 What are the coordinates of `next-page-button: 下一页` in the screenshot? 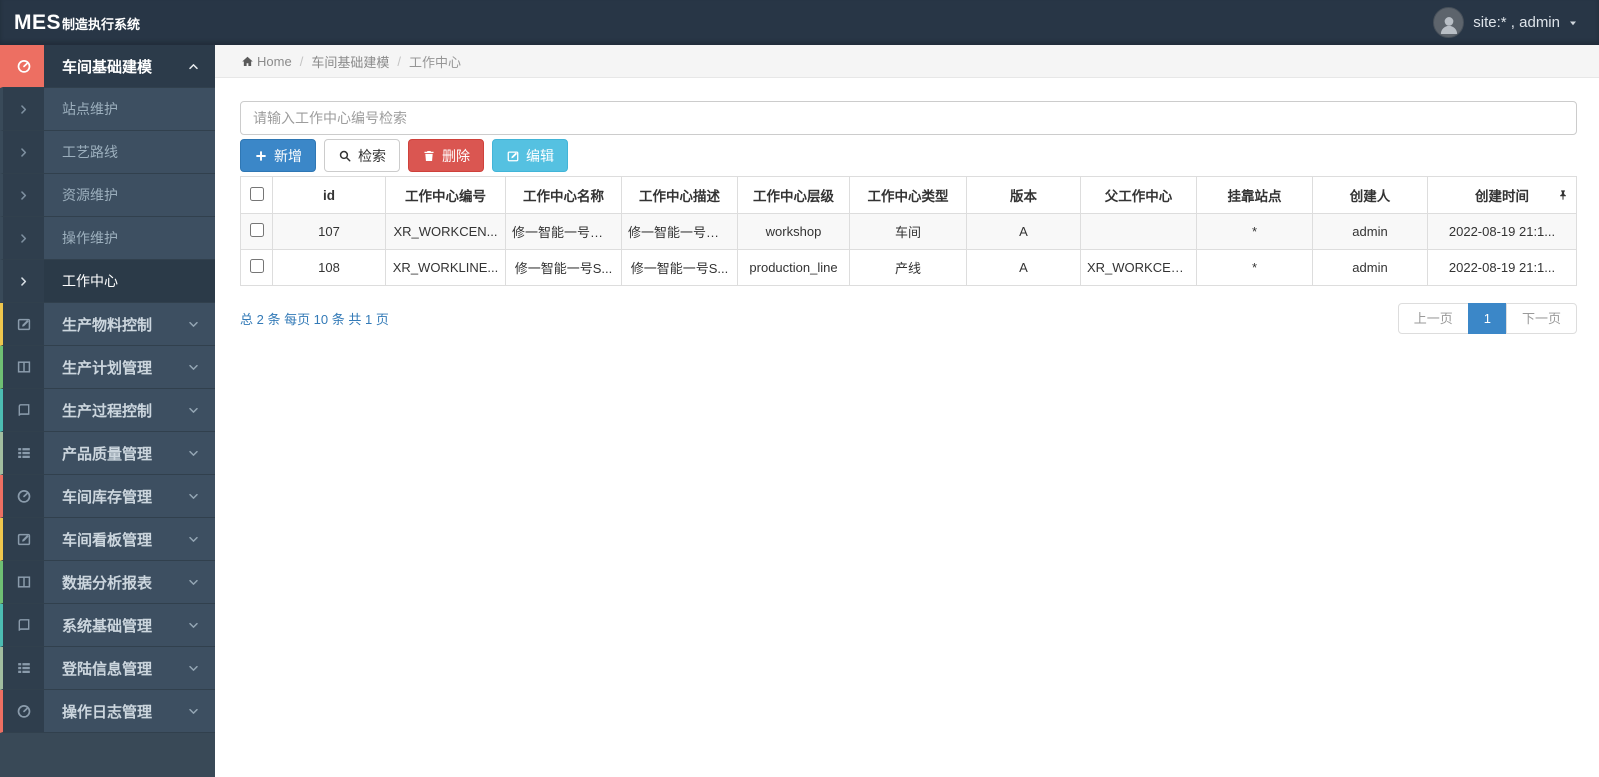 It's located at (1541, 318).